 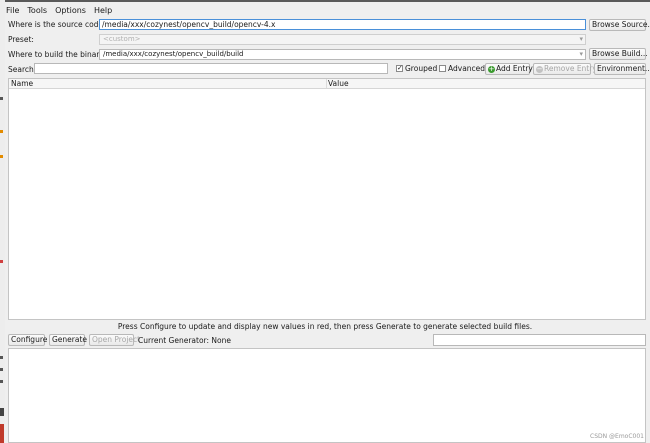 I want to click on advanced-checkbox: Advanced, so click(x=462, y=68).